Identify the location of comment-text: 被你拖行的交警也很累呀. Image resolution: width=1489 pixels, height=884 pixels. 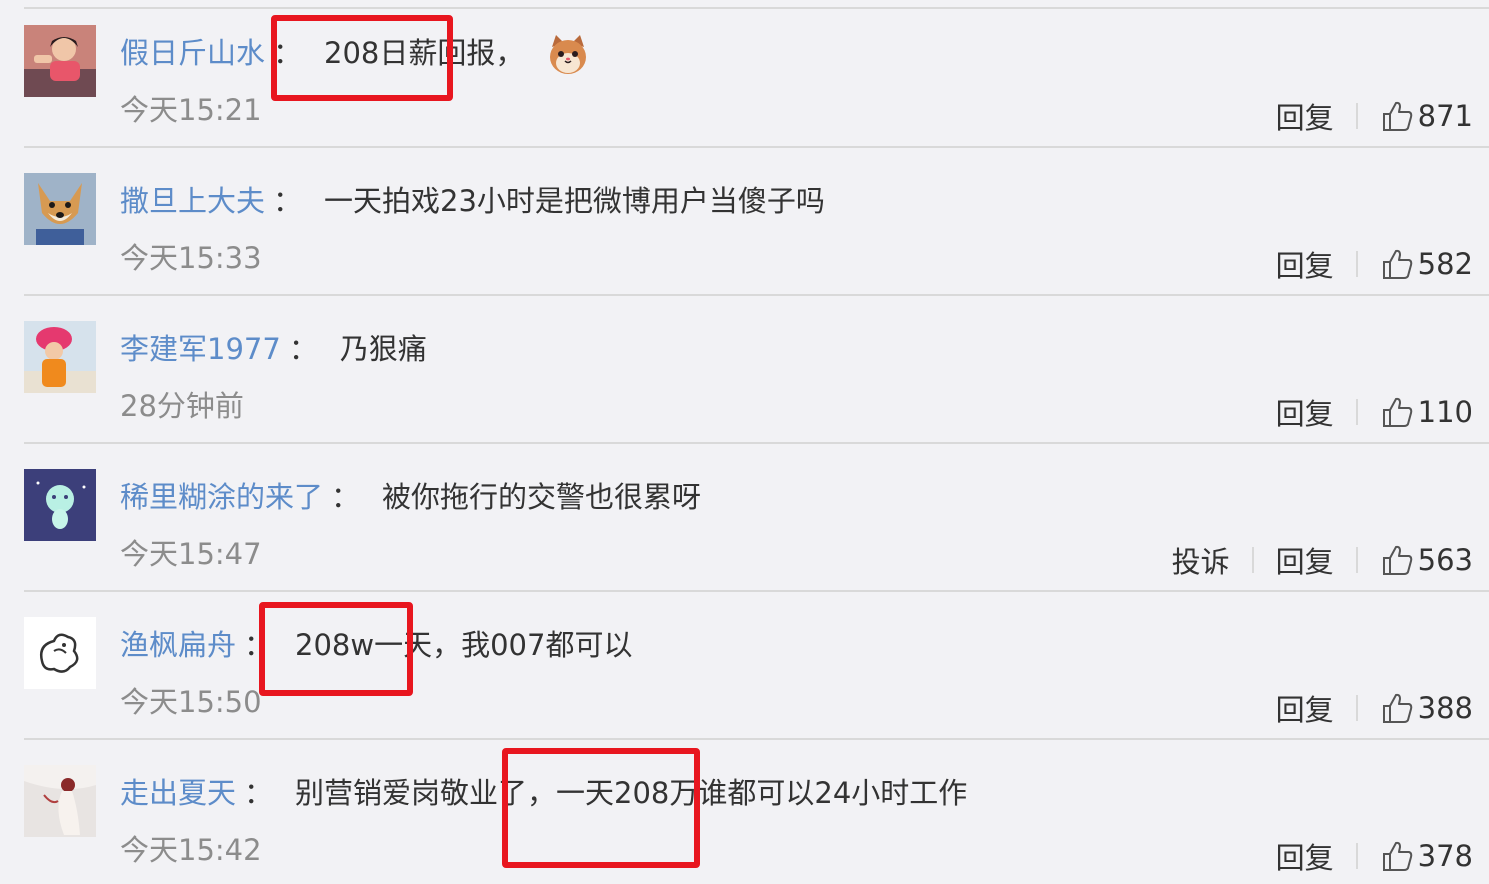
(542, 497).